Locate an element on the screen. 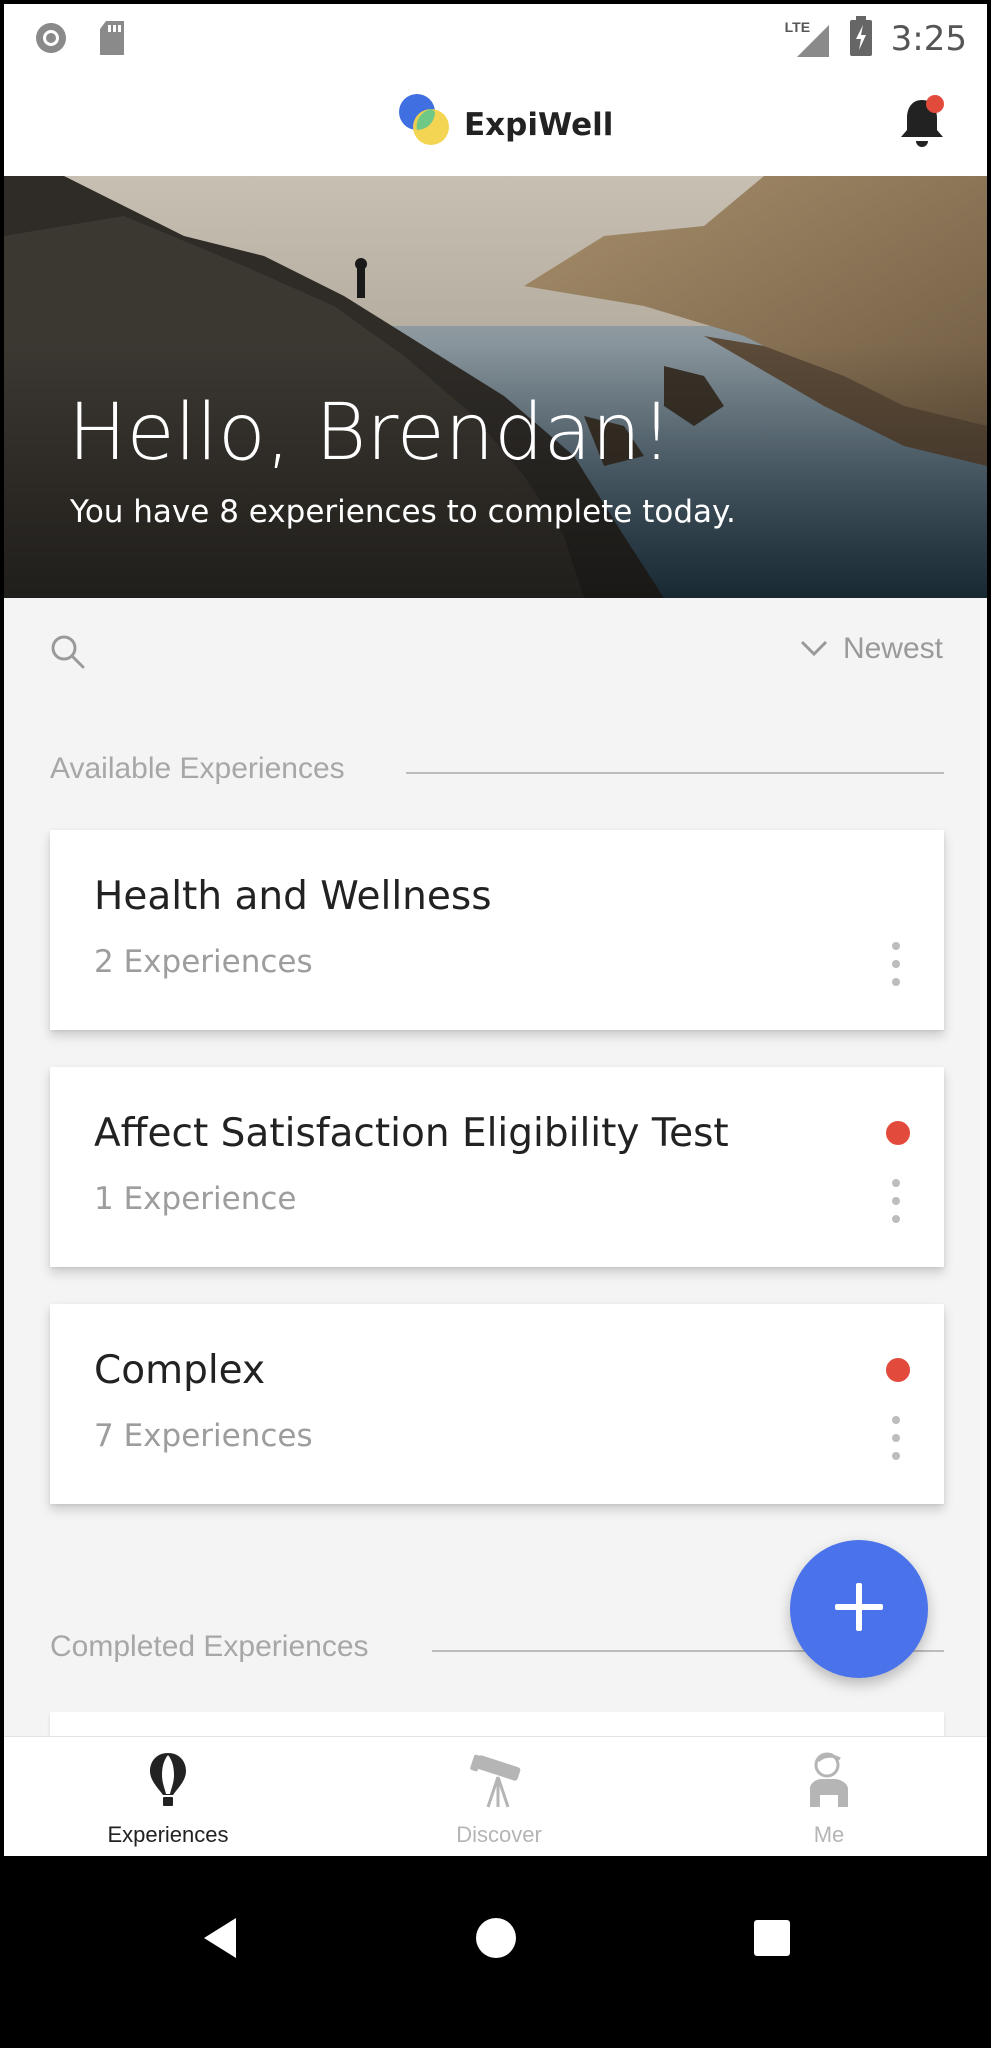 This screenshot has width=991, height=2048. app-bar: ExpiWell is located at coordinates (495, 123).